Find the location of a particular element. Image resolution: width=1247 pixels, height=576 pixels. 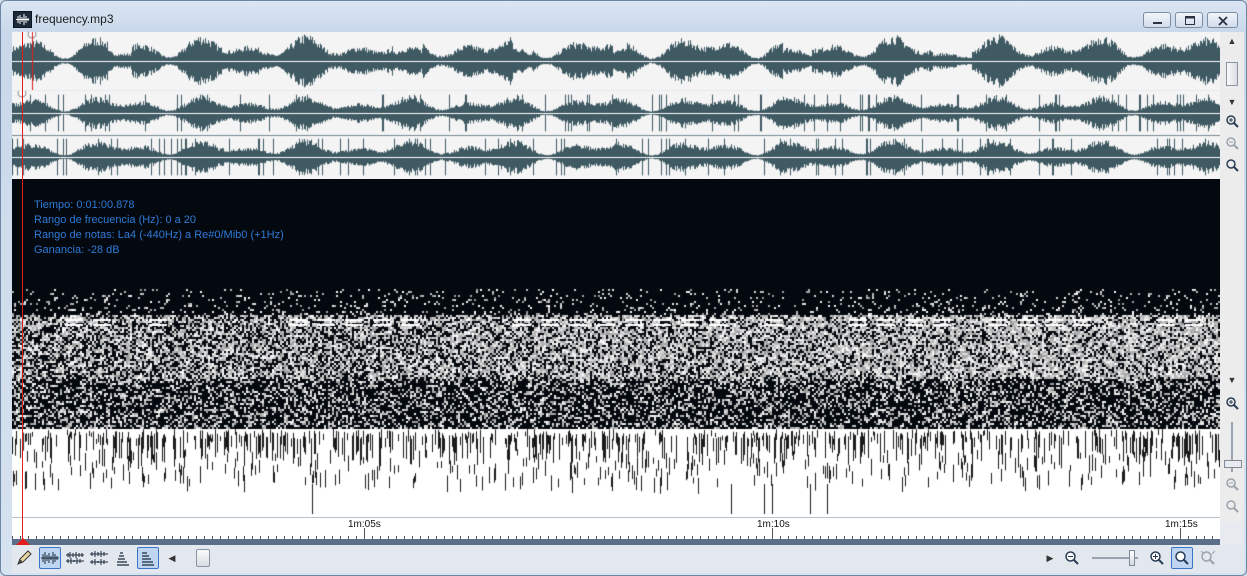

time-label: 1m:15s is located at coordinates (1181, 524).